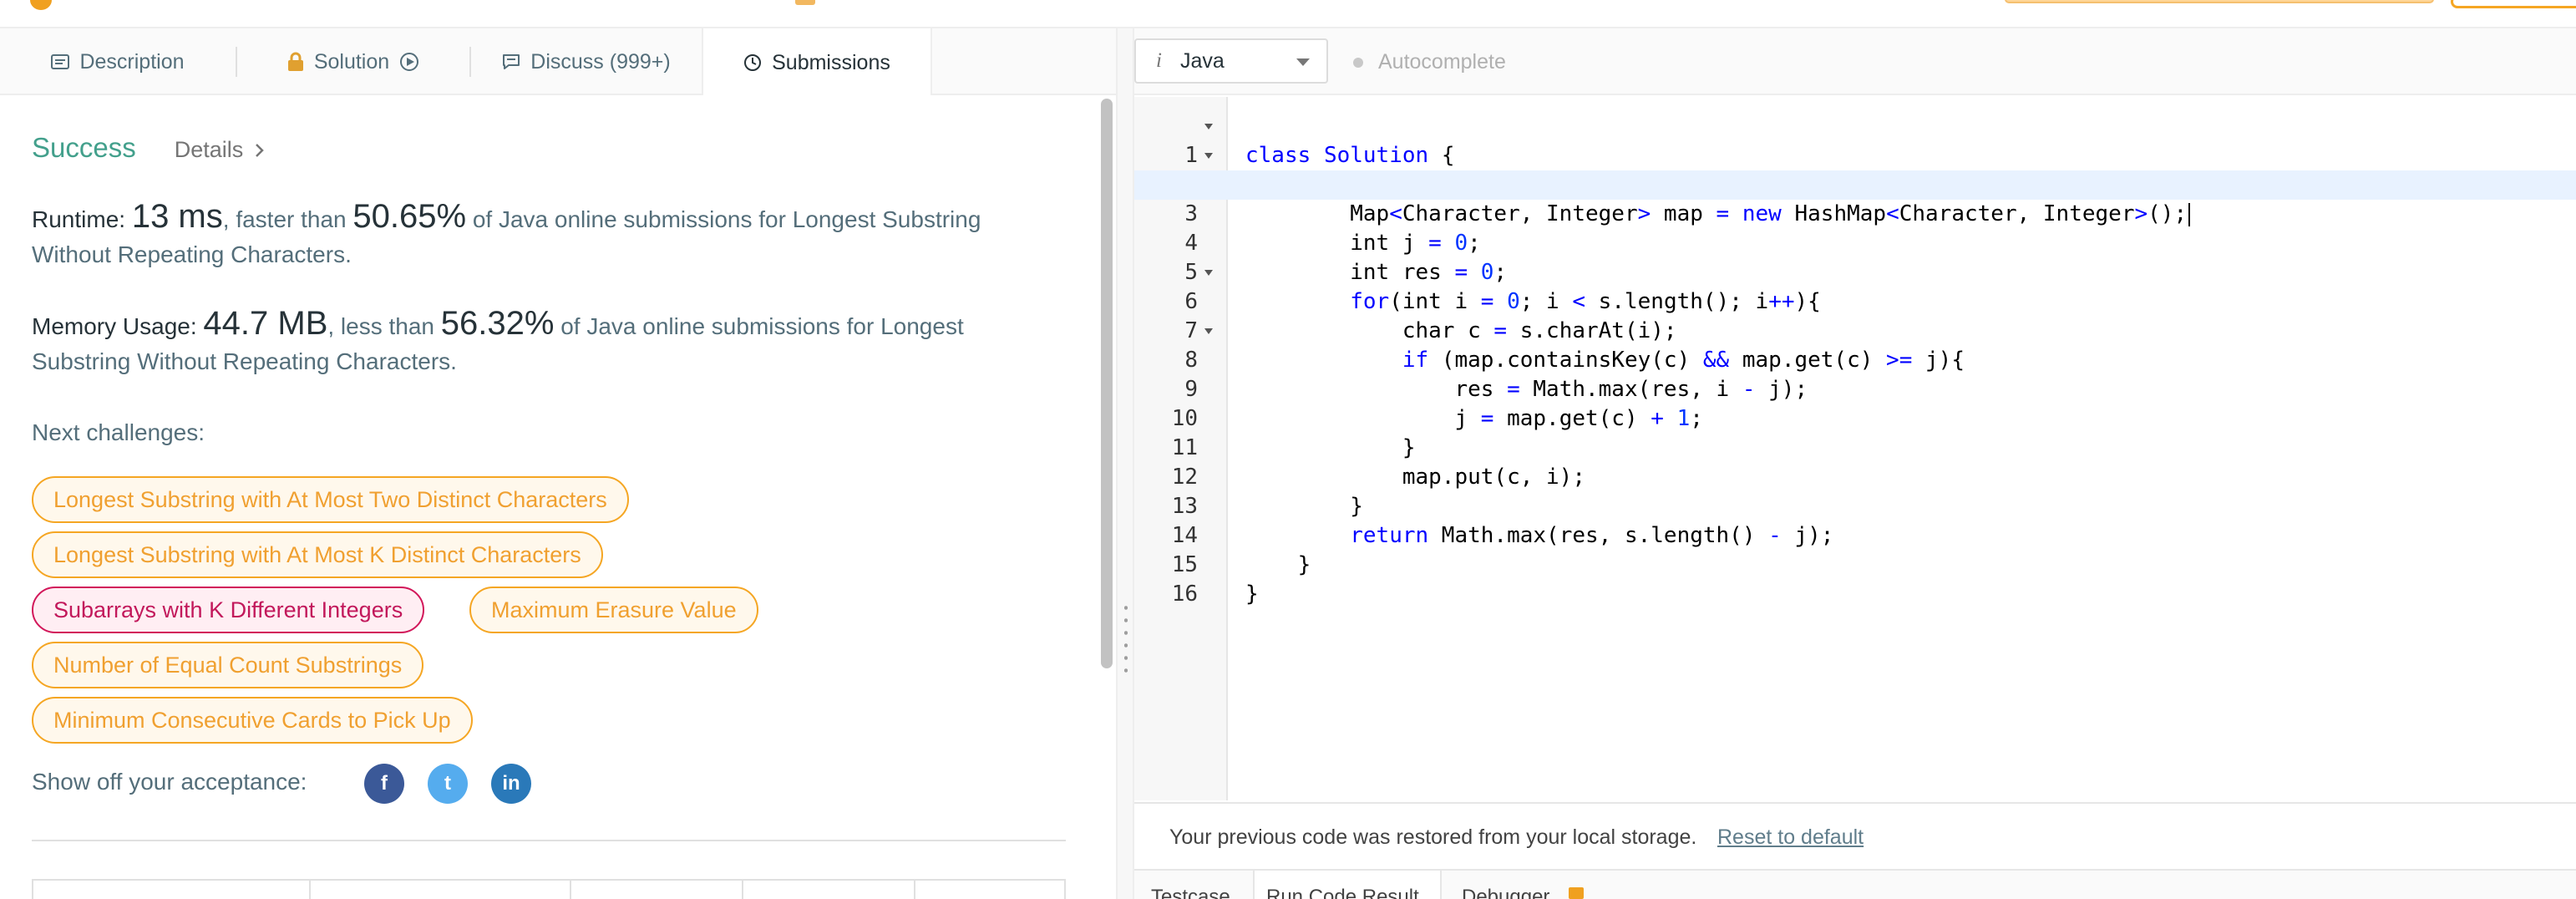 The image size is (2576, 899). What do you see at coordinates (265, 324) in the screenshot?
I see `memory-value: 44.7 MB` at bounding box center [265, 324].